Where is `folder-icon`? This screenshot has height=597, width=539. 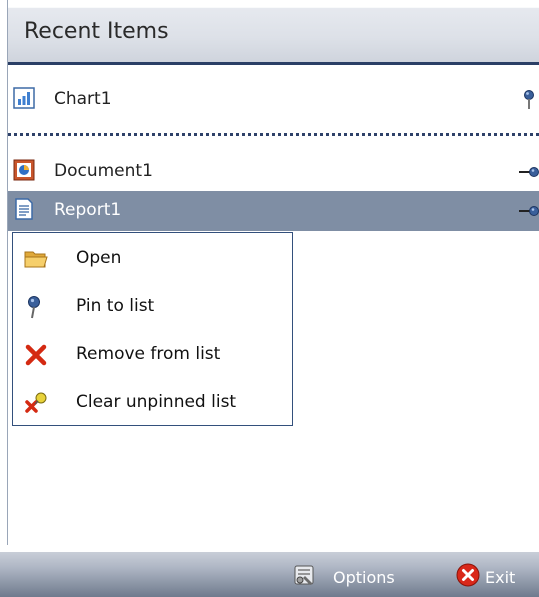 folder-icon is located at coordinates (36, 259).